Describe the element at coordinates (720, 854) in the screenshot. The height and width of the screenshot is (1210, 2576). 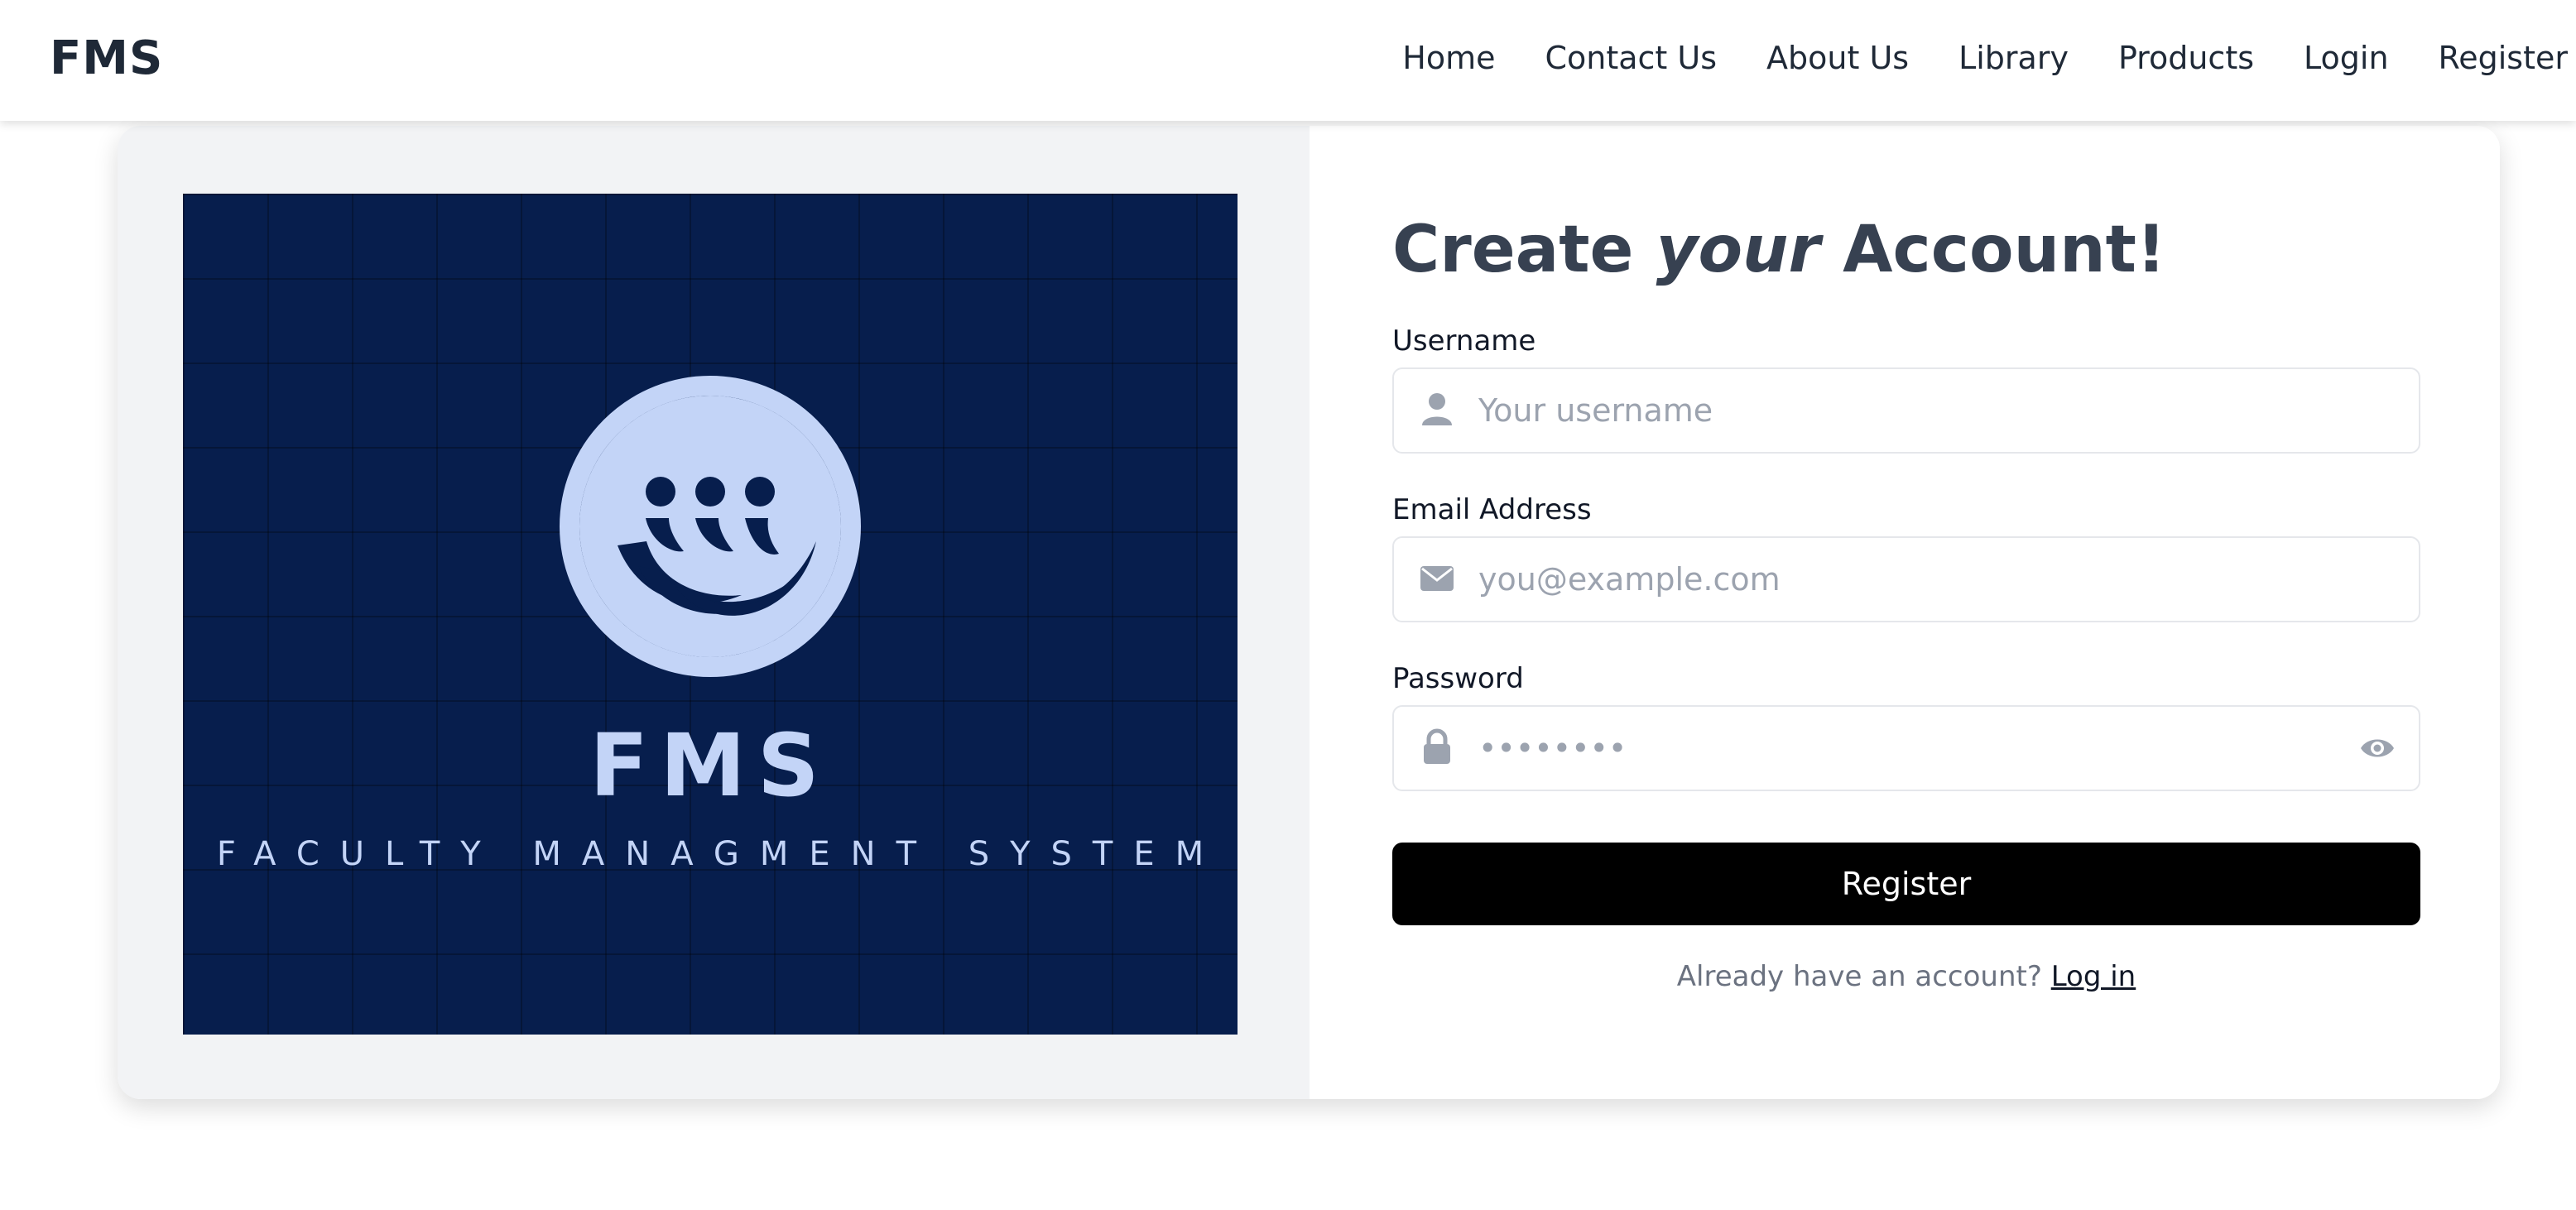
I see `logo-subtitle: FACULTY MANAGMENT SYSTEM` at that location.